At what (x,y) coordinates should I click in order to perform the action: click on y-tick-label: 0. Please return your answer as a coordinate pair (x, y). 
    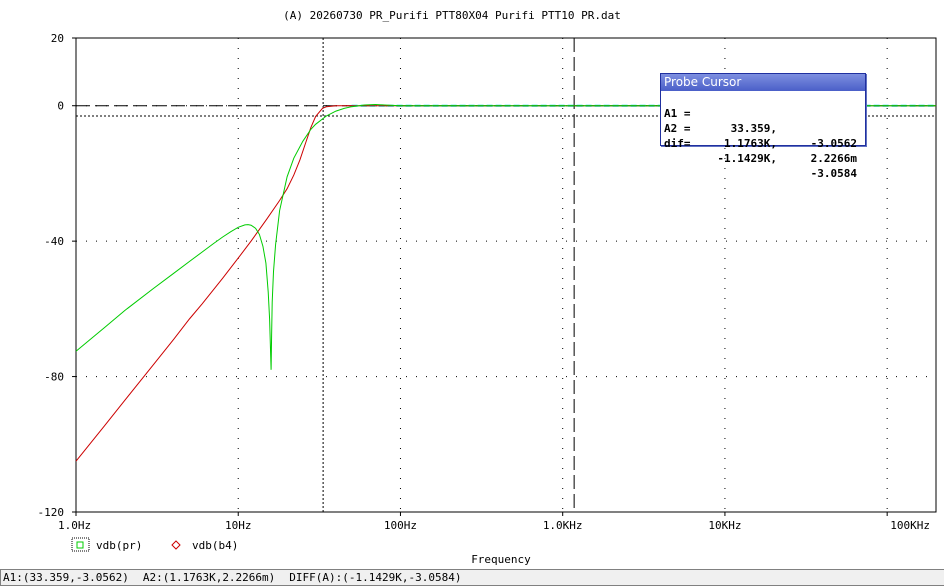
    Looking at the image, I should click on (60, 106).